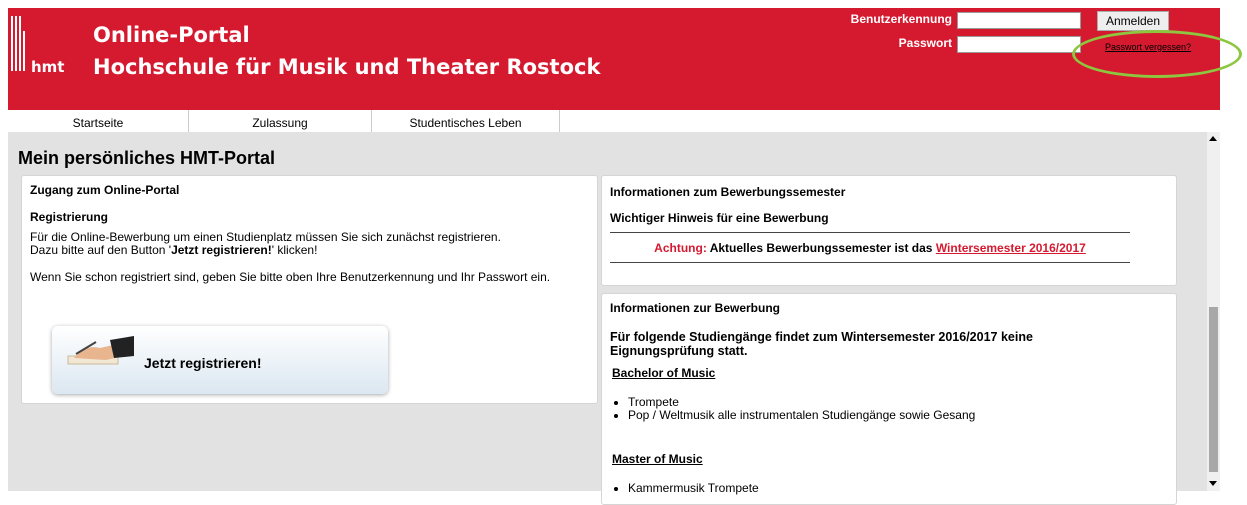 This screenshot has height=505, width=1247. I want to click on bachelor-heading: Bachelor of Music, so click(664, 373).